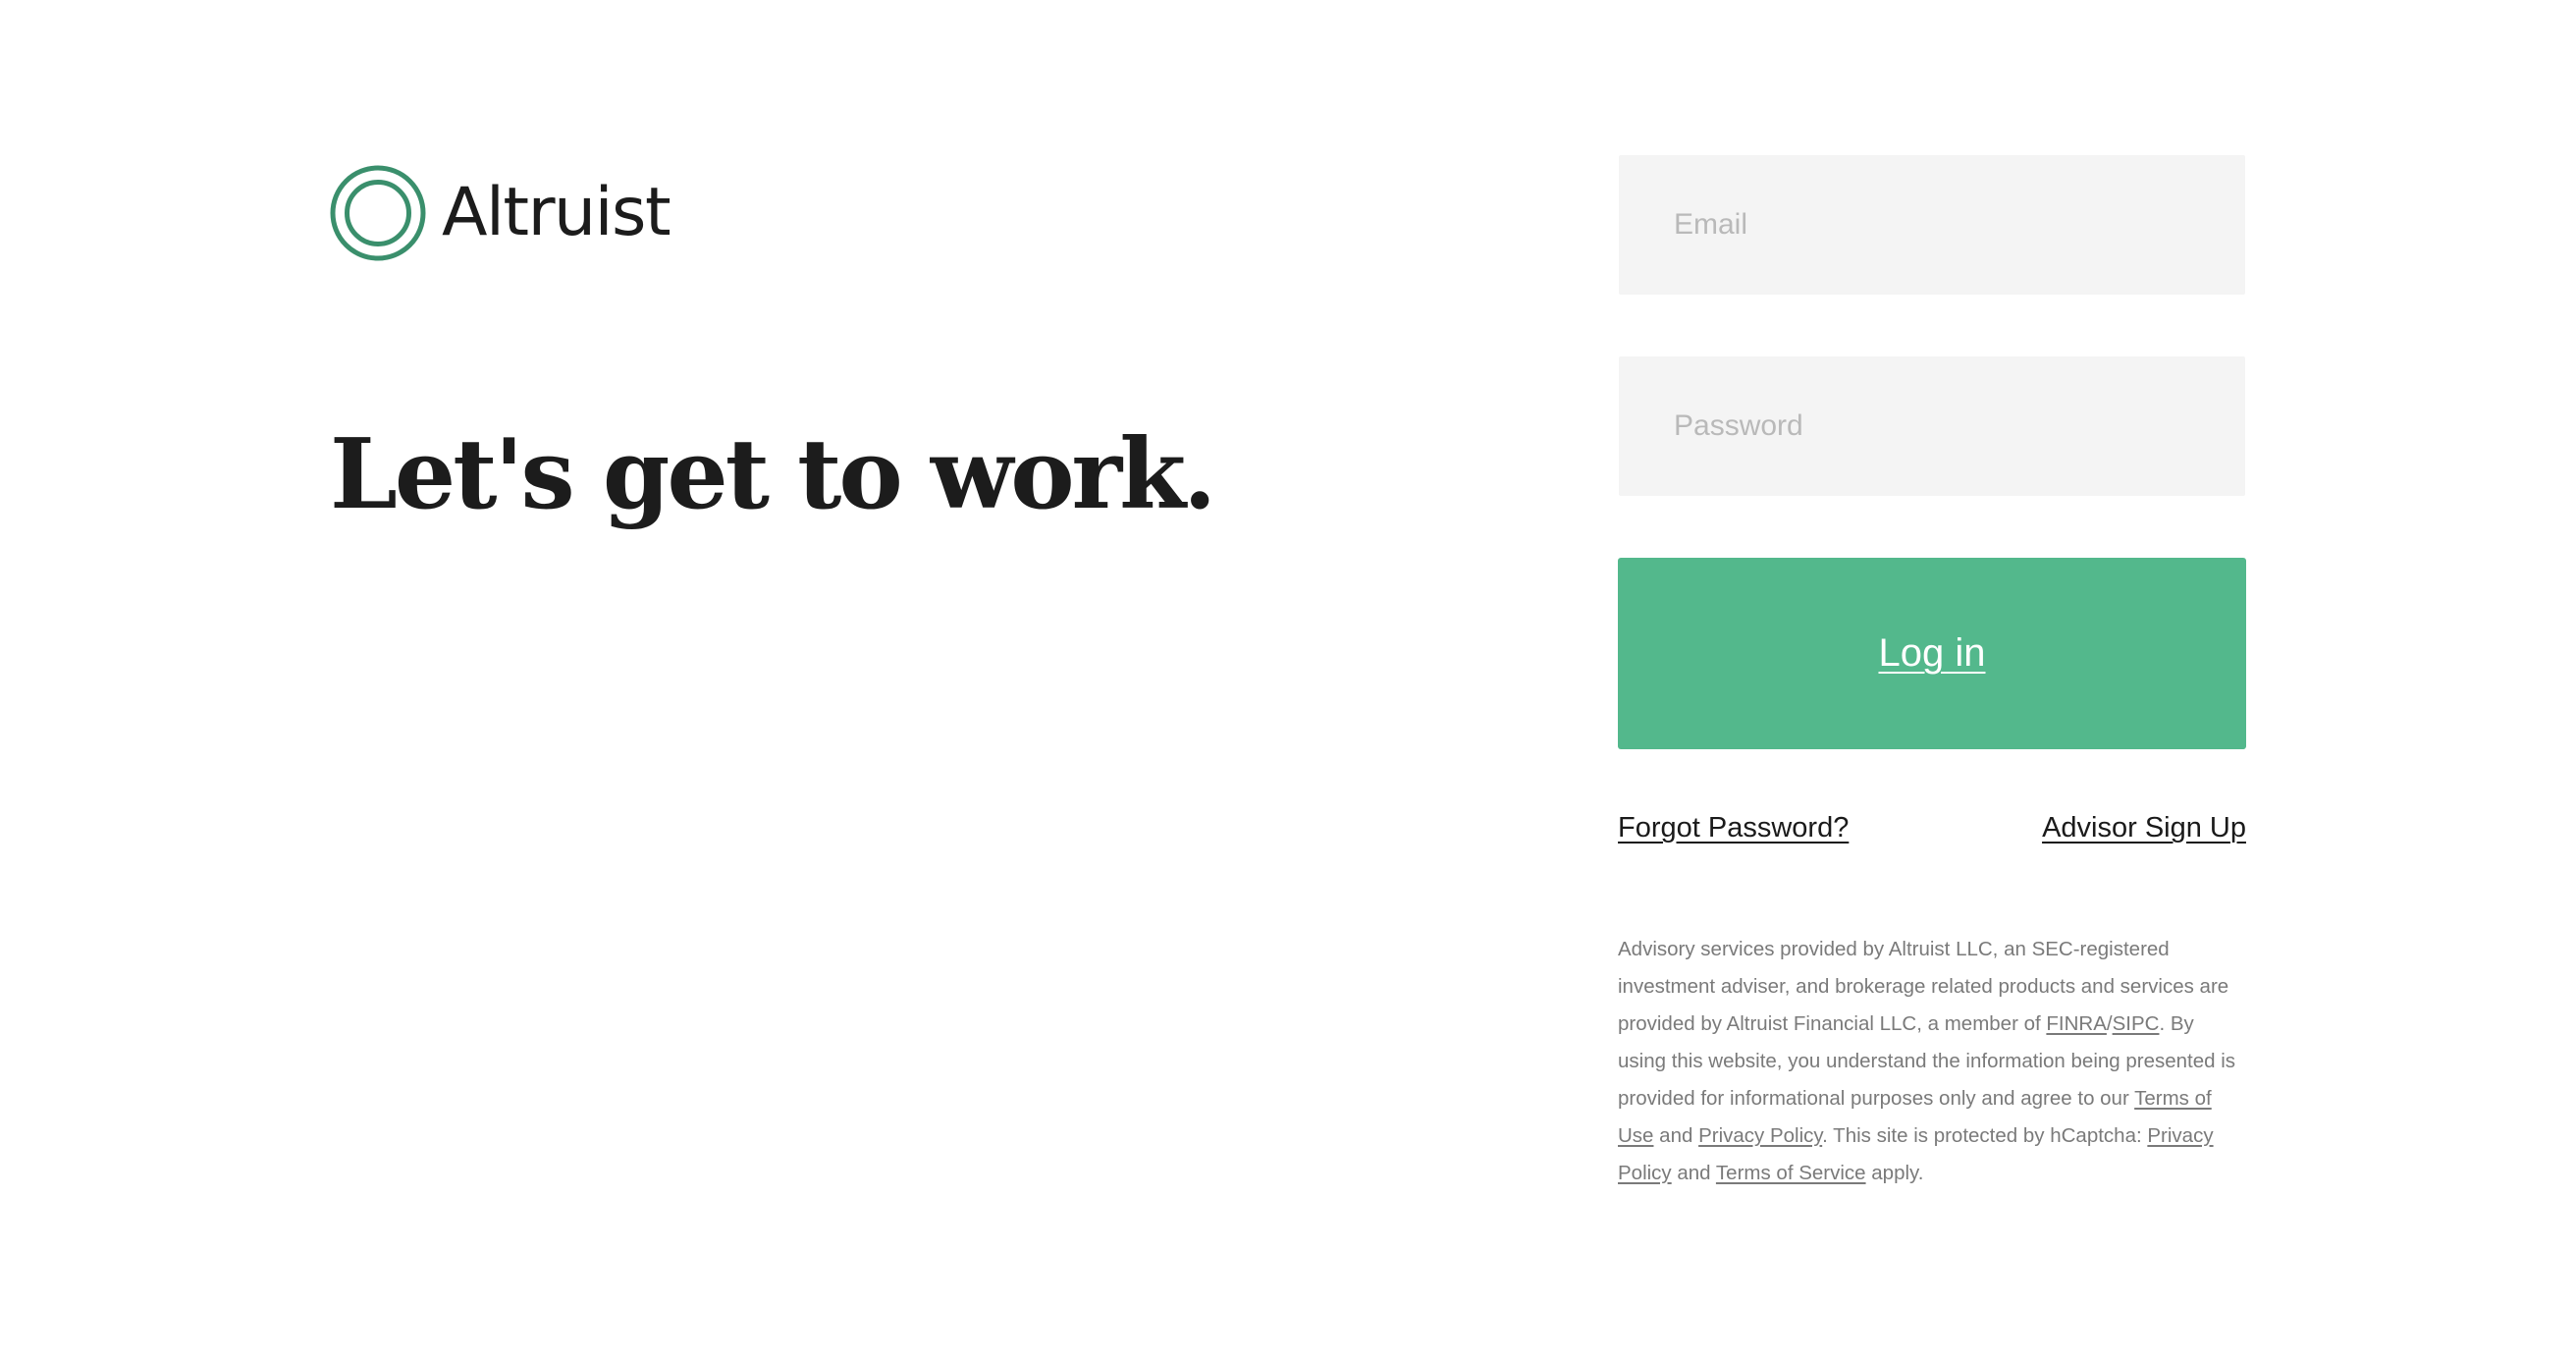 This screenshot has width=2576, height=1361. Describe the element at coordinates (1791, 1173) in the screenshot. I see `hcaptcha-terms-of-service-link: Terms of Service` at that location.